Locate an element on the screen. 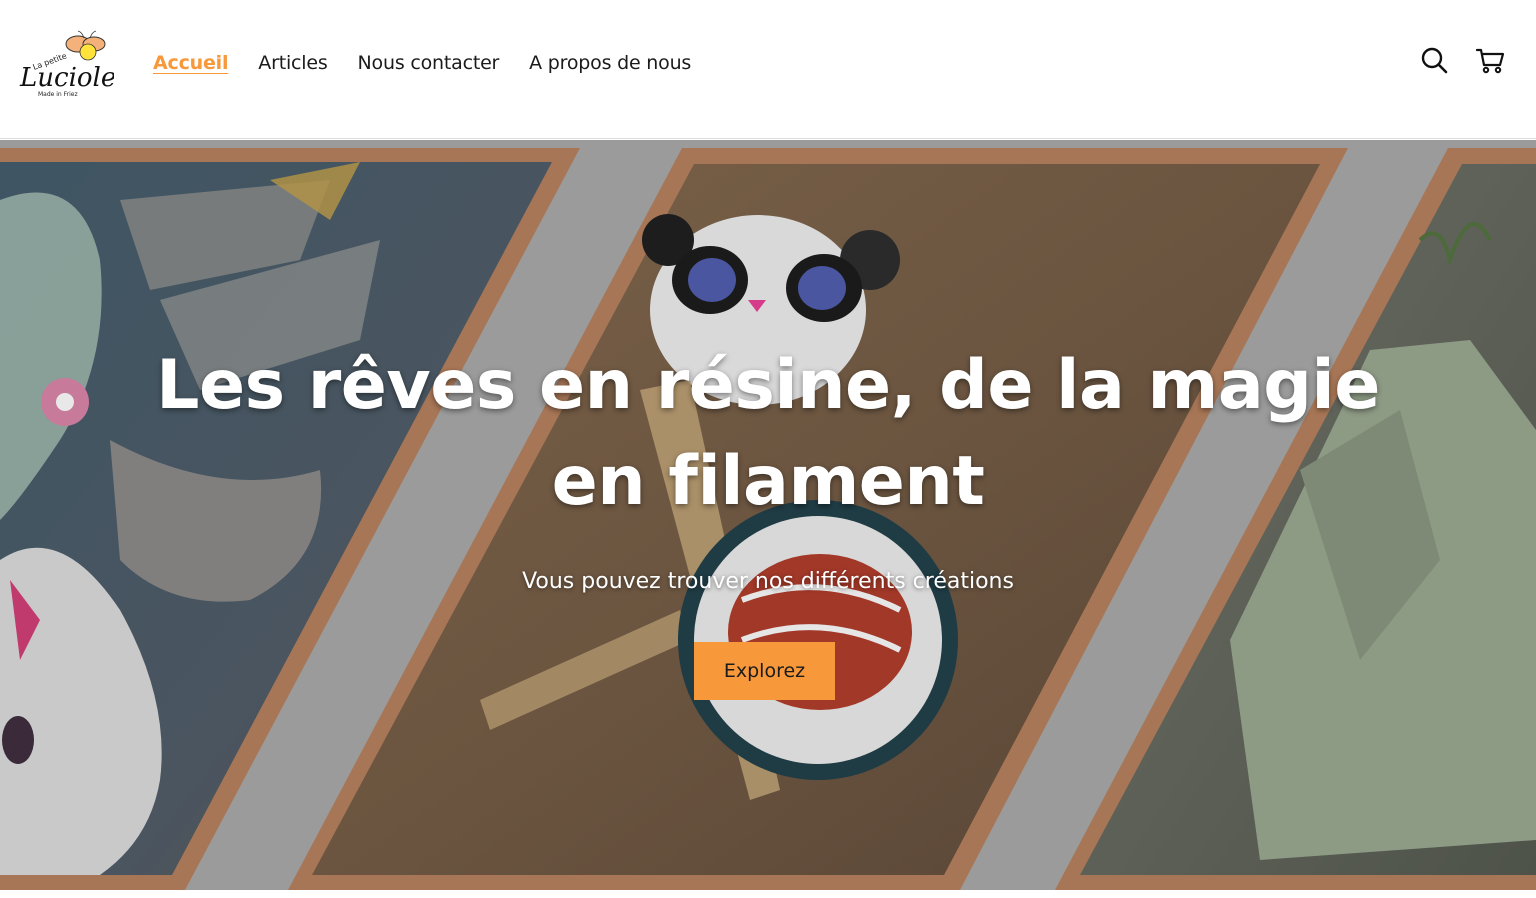 The height and width of the screenshot is (898, 1536). firefly-logo-icon: La petite Luciole Made in Friez is located at coordinates (67, 64).